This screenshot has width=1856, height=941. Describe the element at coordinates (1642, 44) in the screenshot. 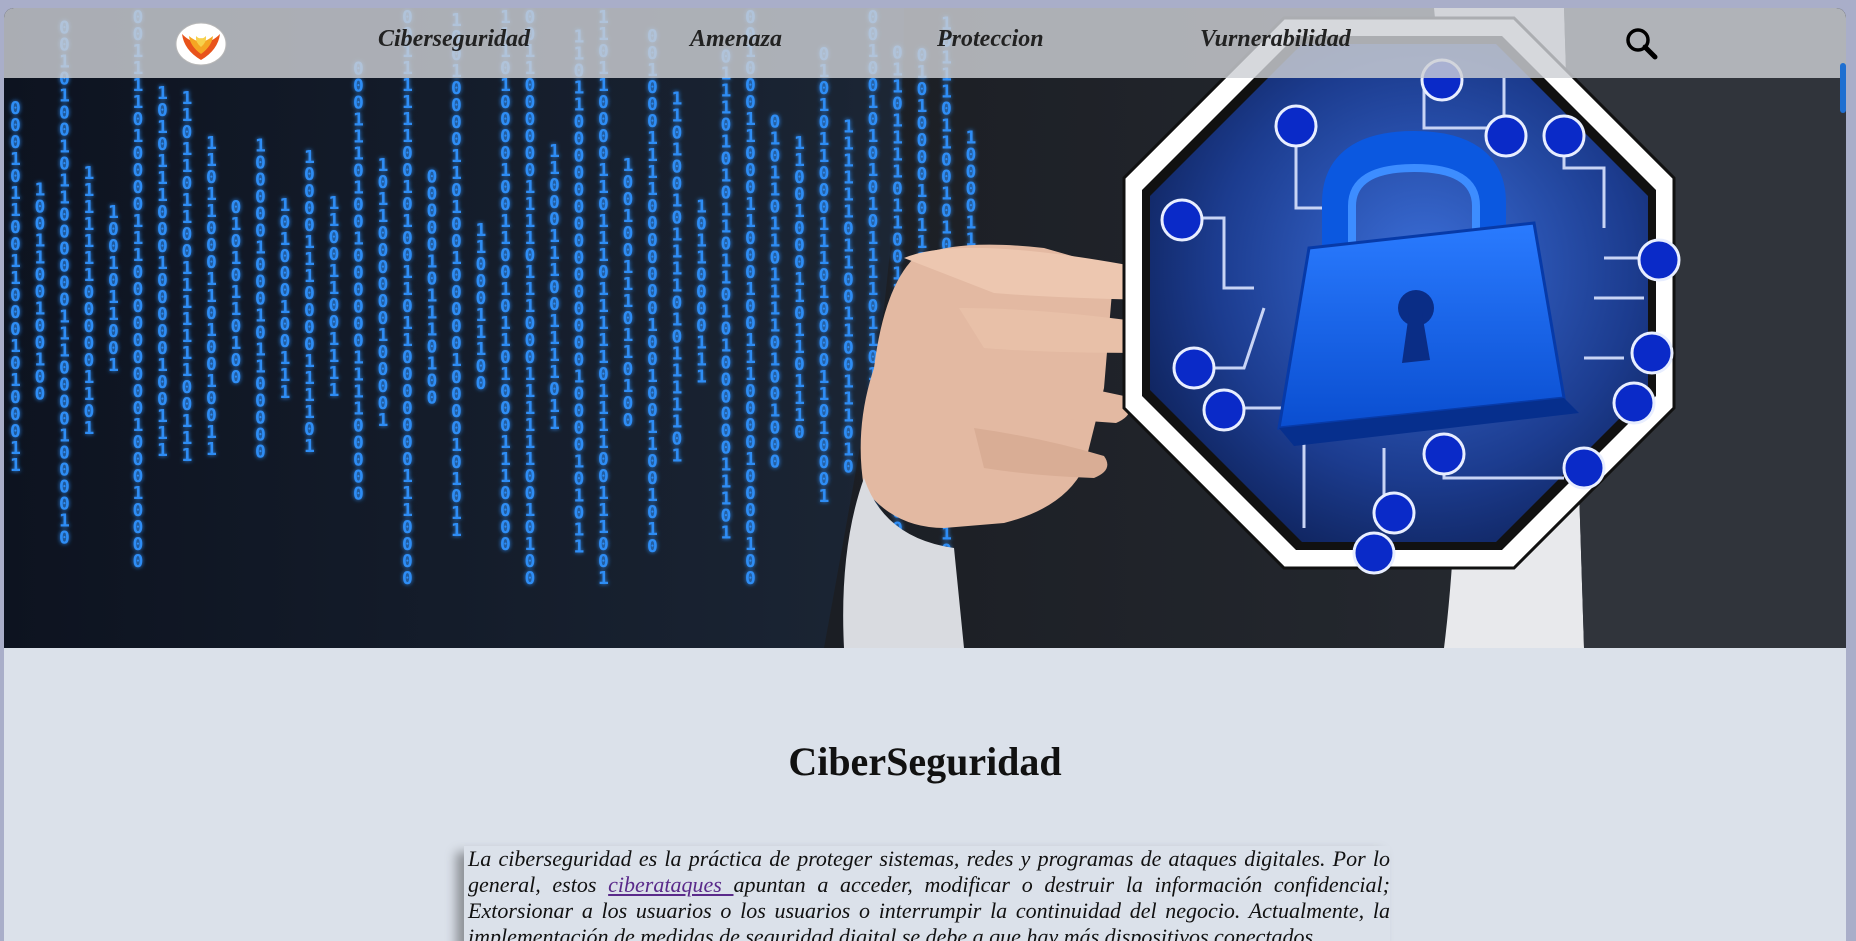

I see `search-icon` at that location.